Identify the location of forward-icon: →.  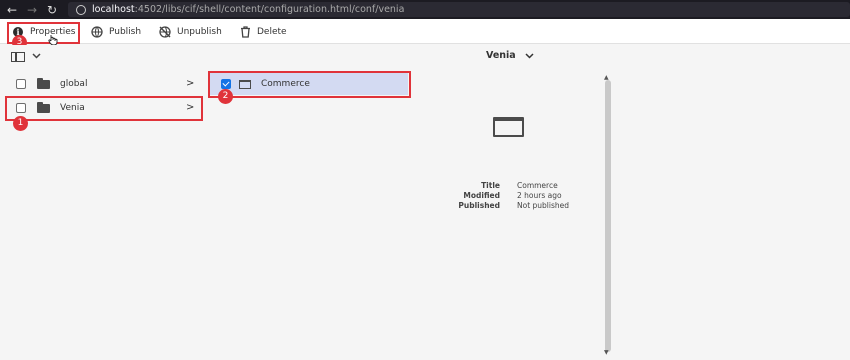
(32, 10).